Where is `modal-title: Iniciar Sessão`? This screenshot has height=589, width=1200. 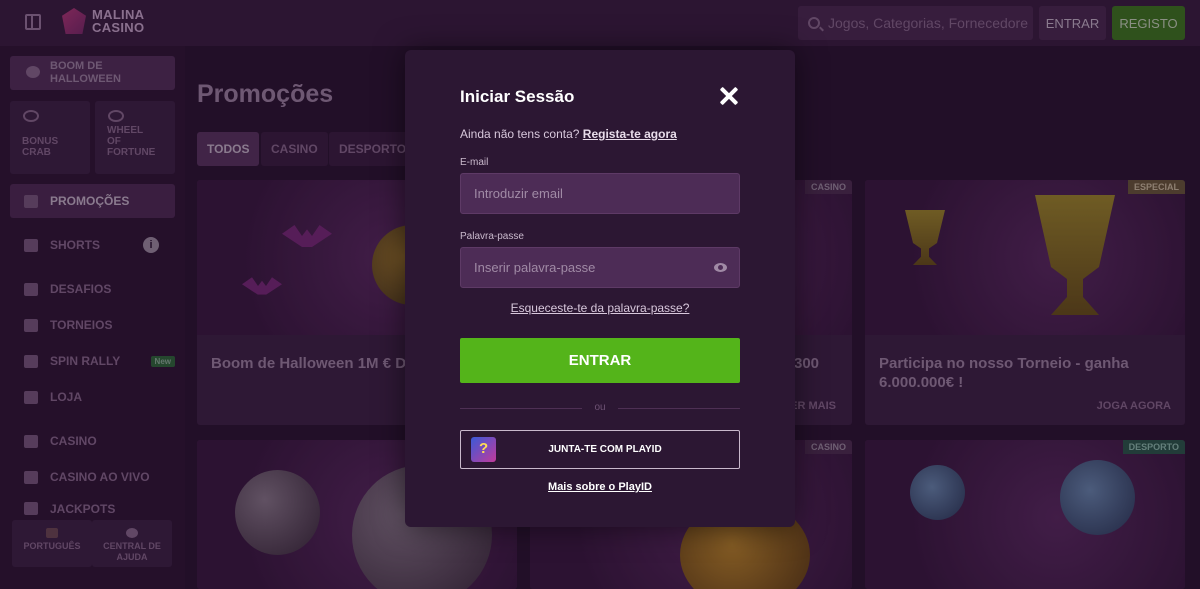
modal-title: Iniciar Sessão is located at coordinates (517, 96).